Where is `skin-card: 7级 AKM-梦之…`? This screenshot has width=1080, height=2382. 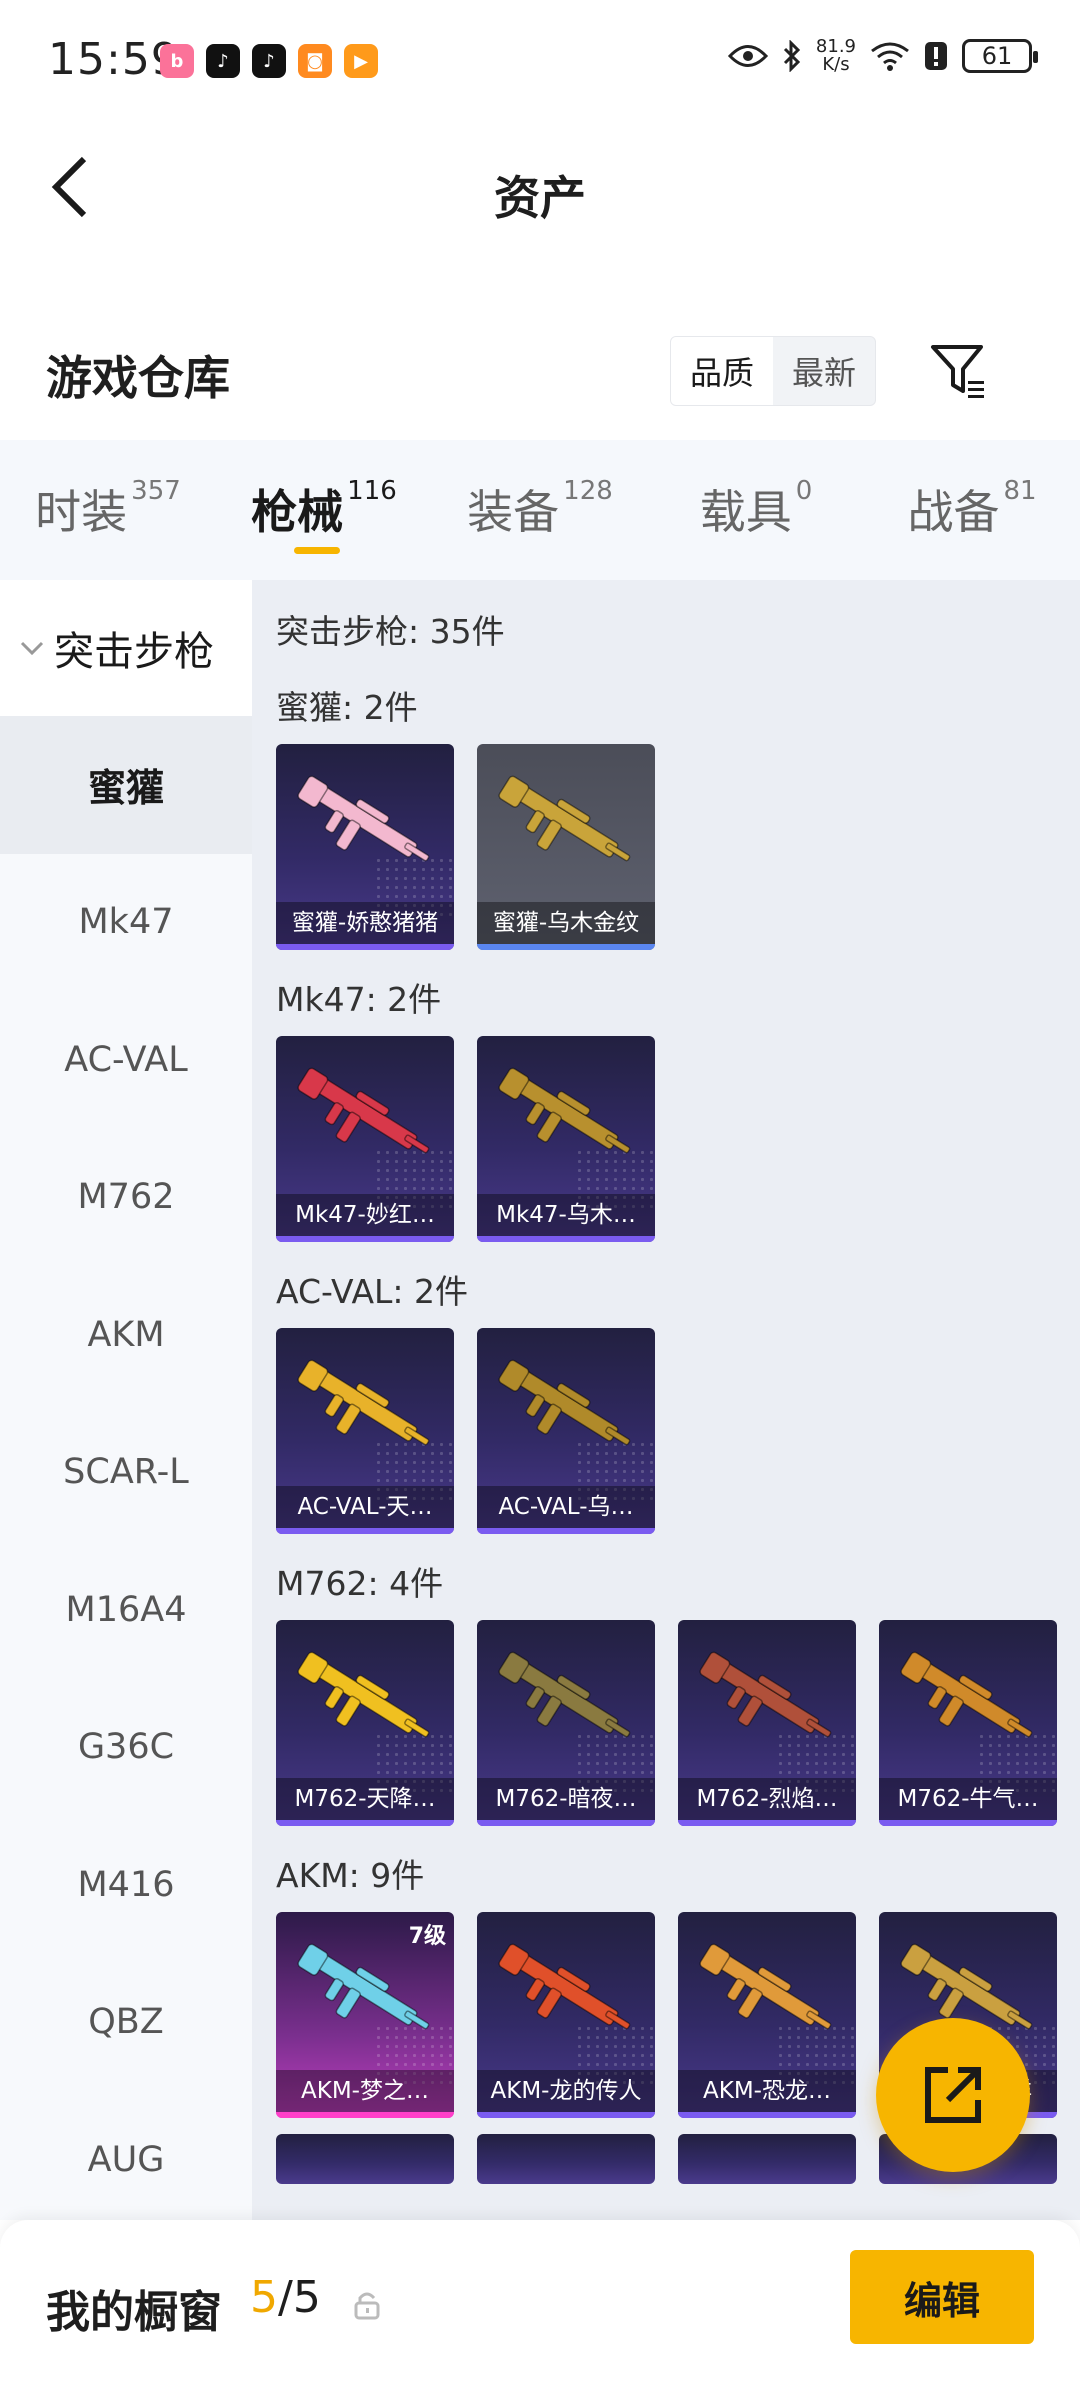 skin-card: 7级 AKM-梦之… is located at coordinates (365, 2015).